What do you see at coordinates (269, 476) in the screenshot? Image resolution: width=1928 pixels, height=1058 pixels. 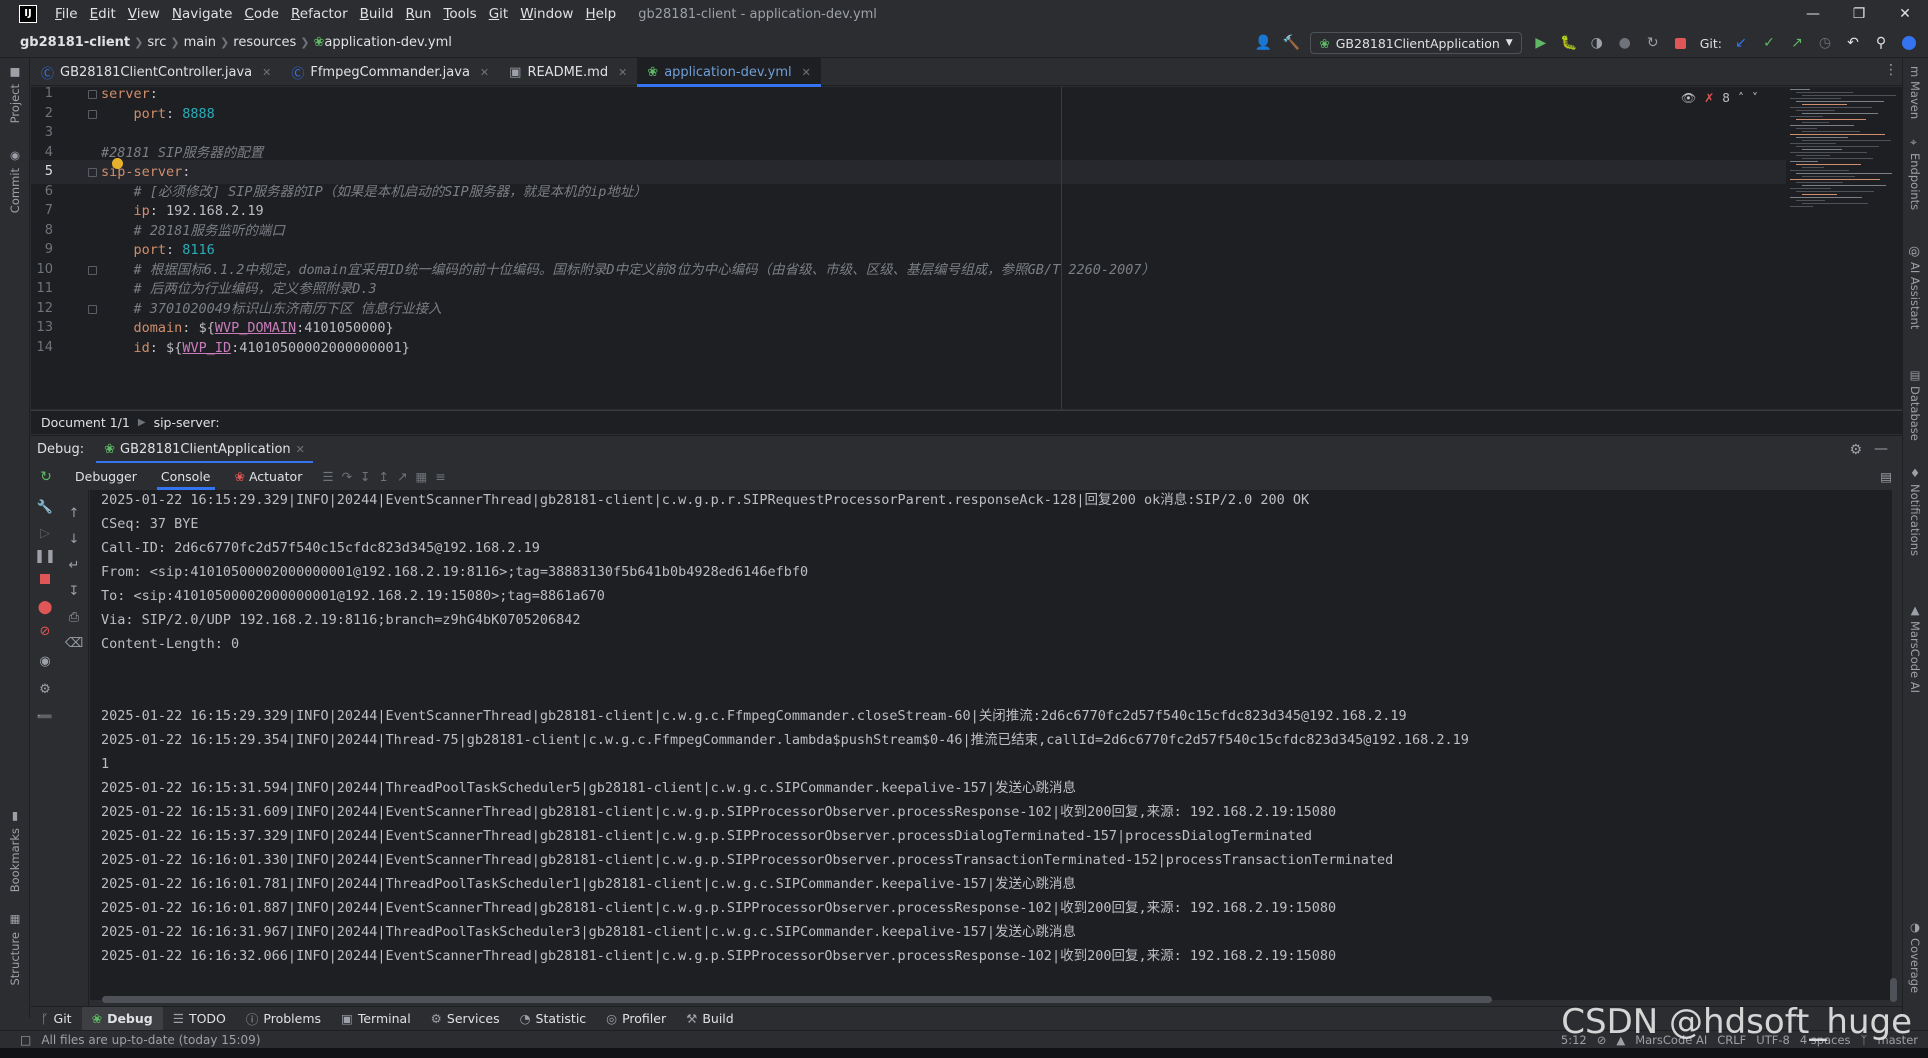 I see `debug-subtab-actuator: ❀ Actuator` at bounding box center [269, 476].